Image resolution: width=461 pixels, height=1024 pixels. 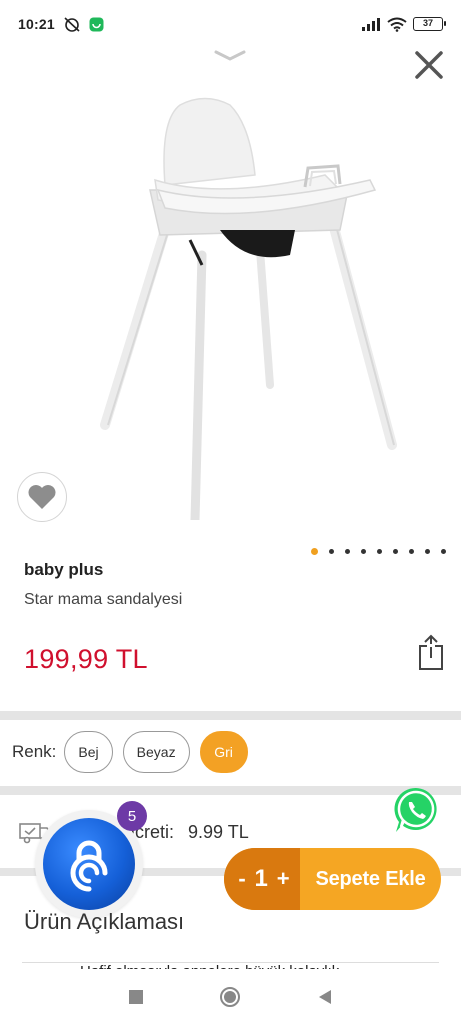 What do you see at coordinates (325, 997) in the screenshot?
I see `back-button` at bounding box center [325, 997].